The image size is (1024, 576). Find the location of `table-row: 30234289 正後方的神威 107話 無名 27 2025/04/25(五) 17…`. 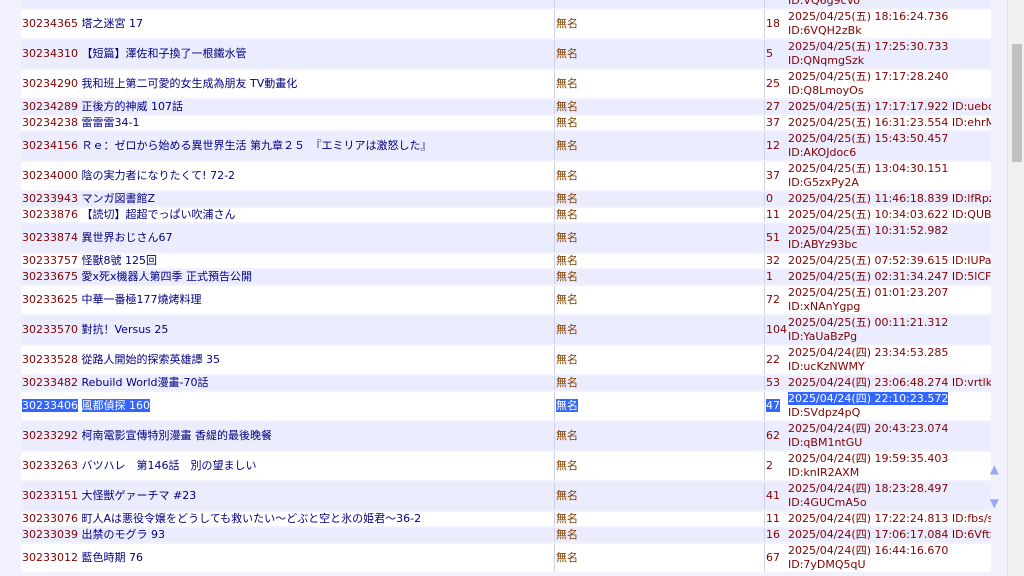

table-row: 30234289 正後方的神威 107話 無名 27 2025/04/25(五) 17… is located at coordinates (506, 107).